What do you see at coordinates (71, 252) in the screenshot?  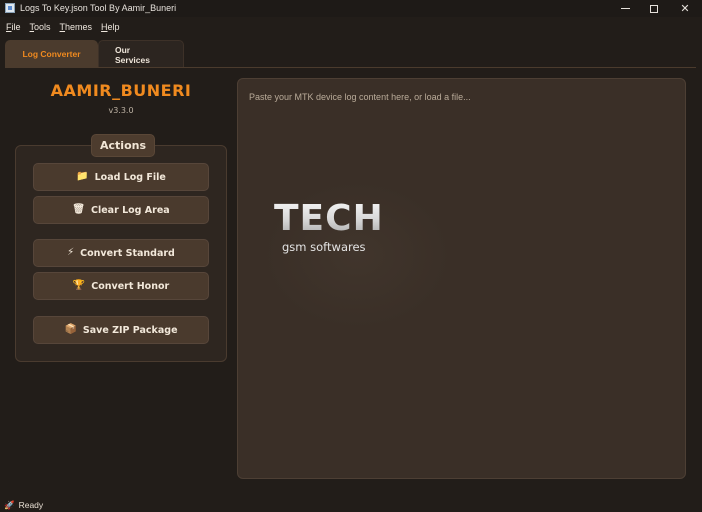 I see `lightning-icon: ⚡` at bounding box center [71, 252].